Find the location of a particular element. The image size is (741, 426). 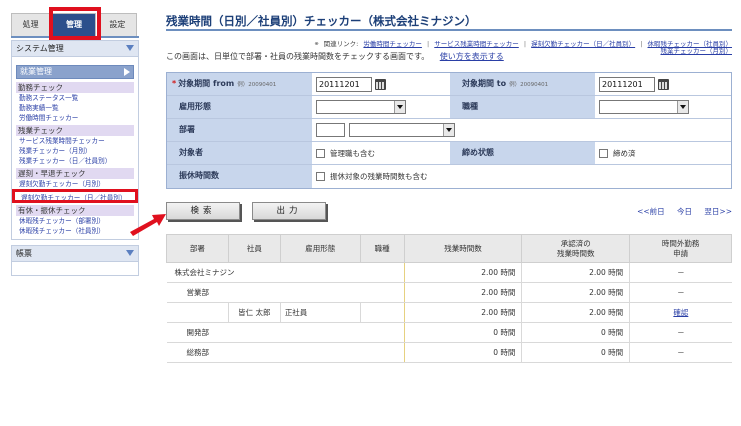

tab-settings: 設定 is located at coordinates (117, 24).